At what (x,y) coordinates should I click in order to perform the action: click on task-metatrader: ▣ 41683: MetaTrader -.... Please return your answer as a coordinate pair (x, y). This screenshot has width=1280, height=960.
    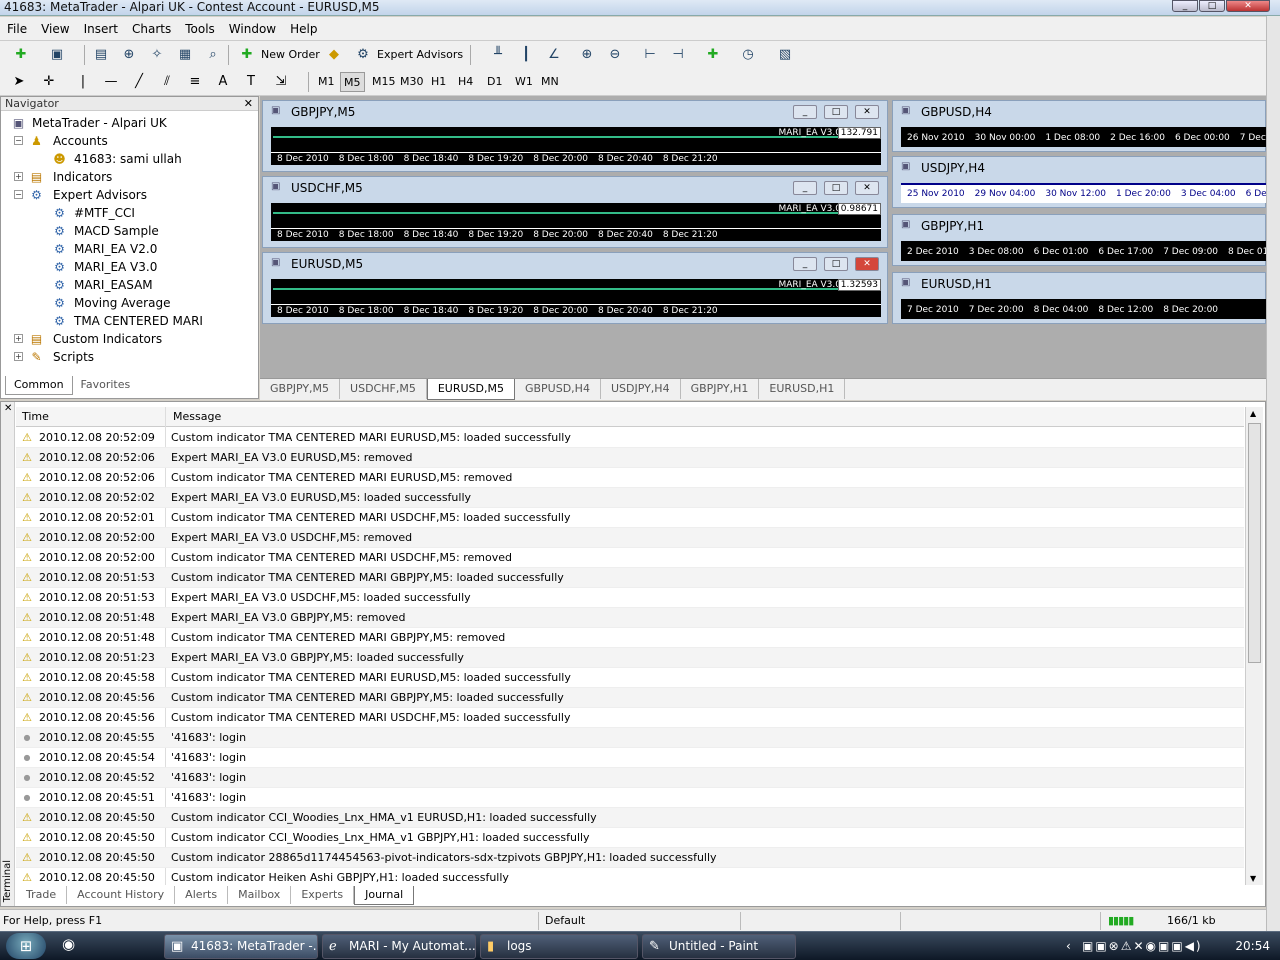
    Looking at the image, I should click on (241, 946).